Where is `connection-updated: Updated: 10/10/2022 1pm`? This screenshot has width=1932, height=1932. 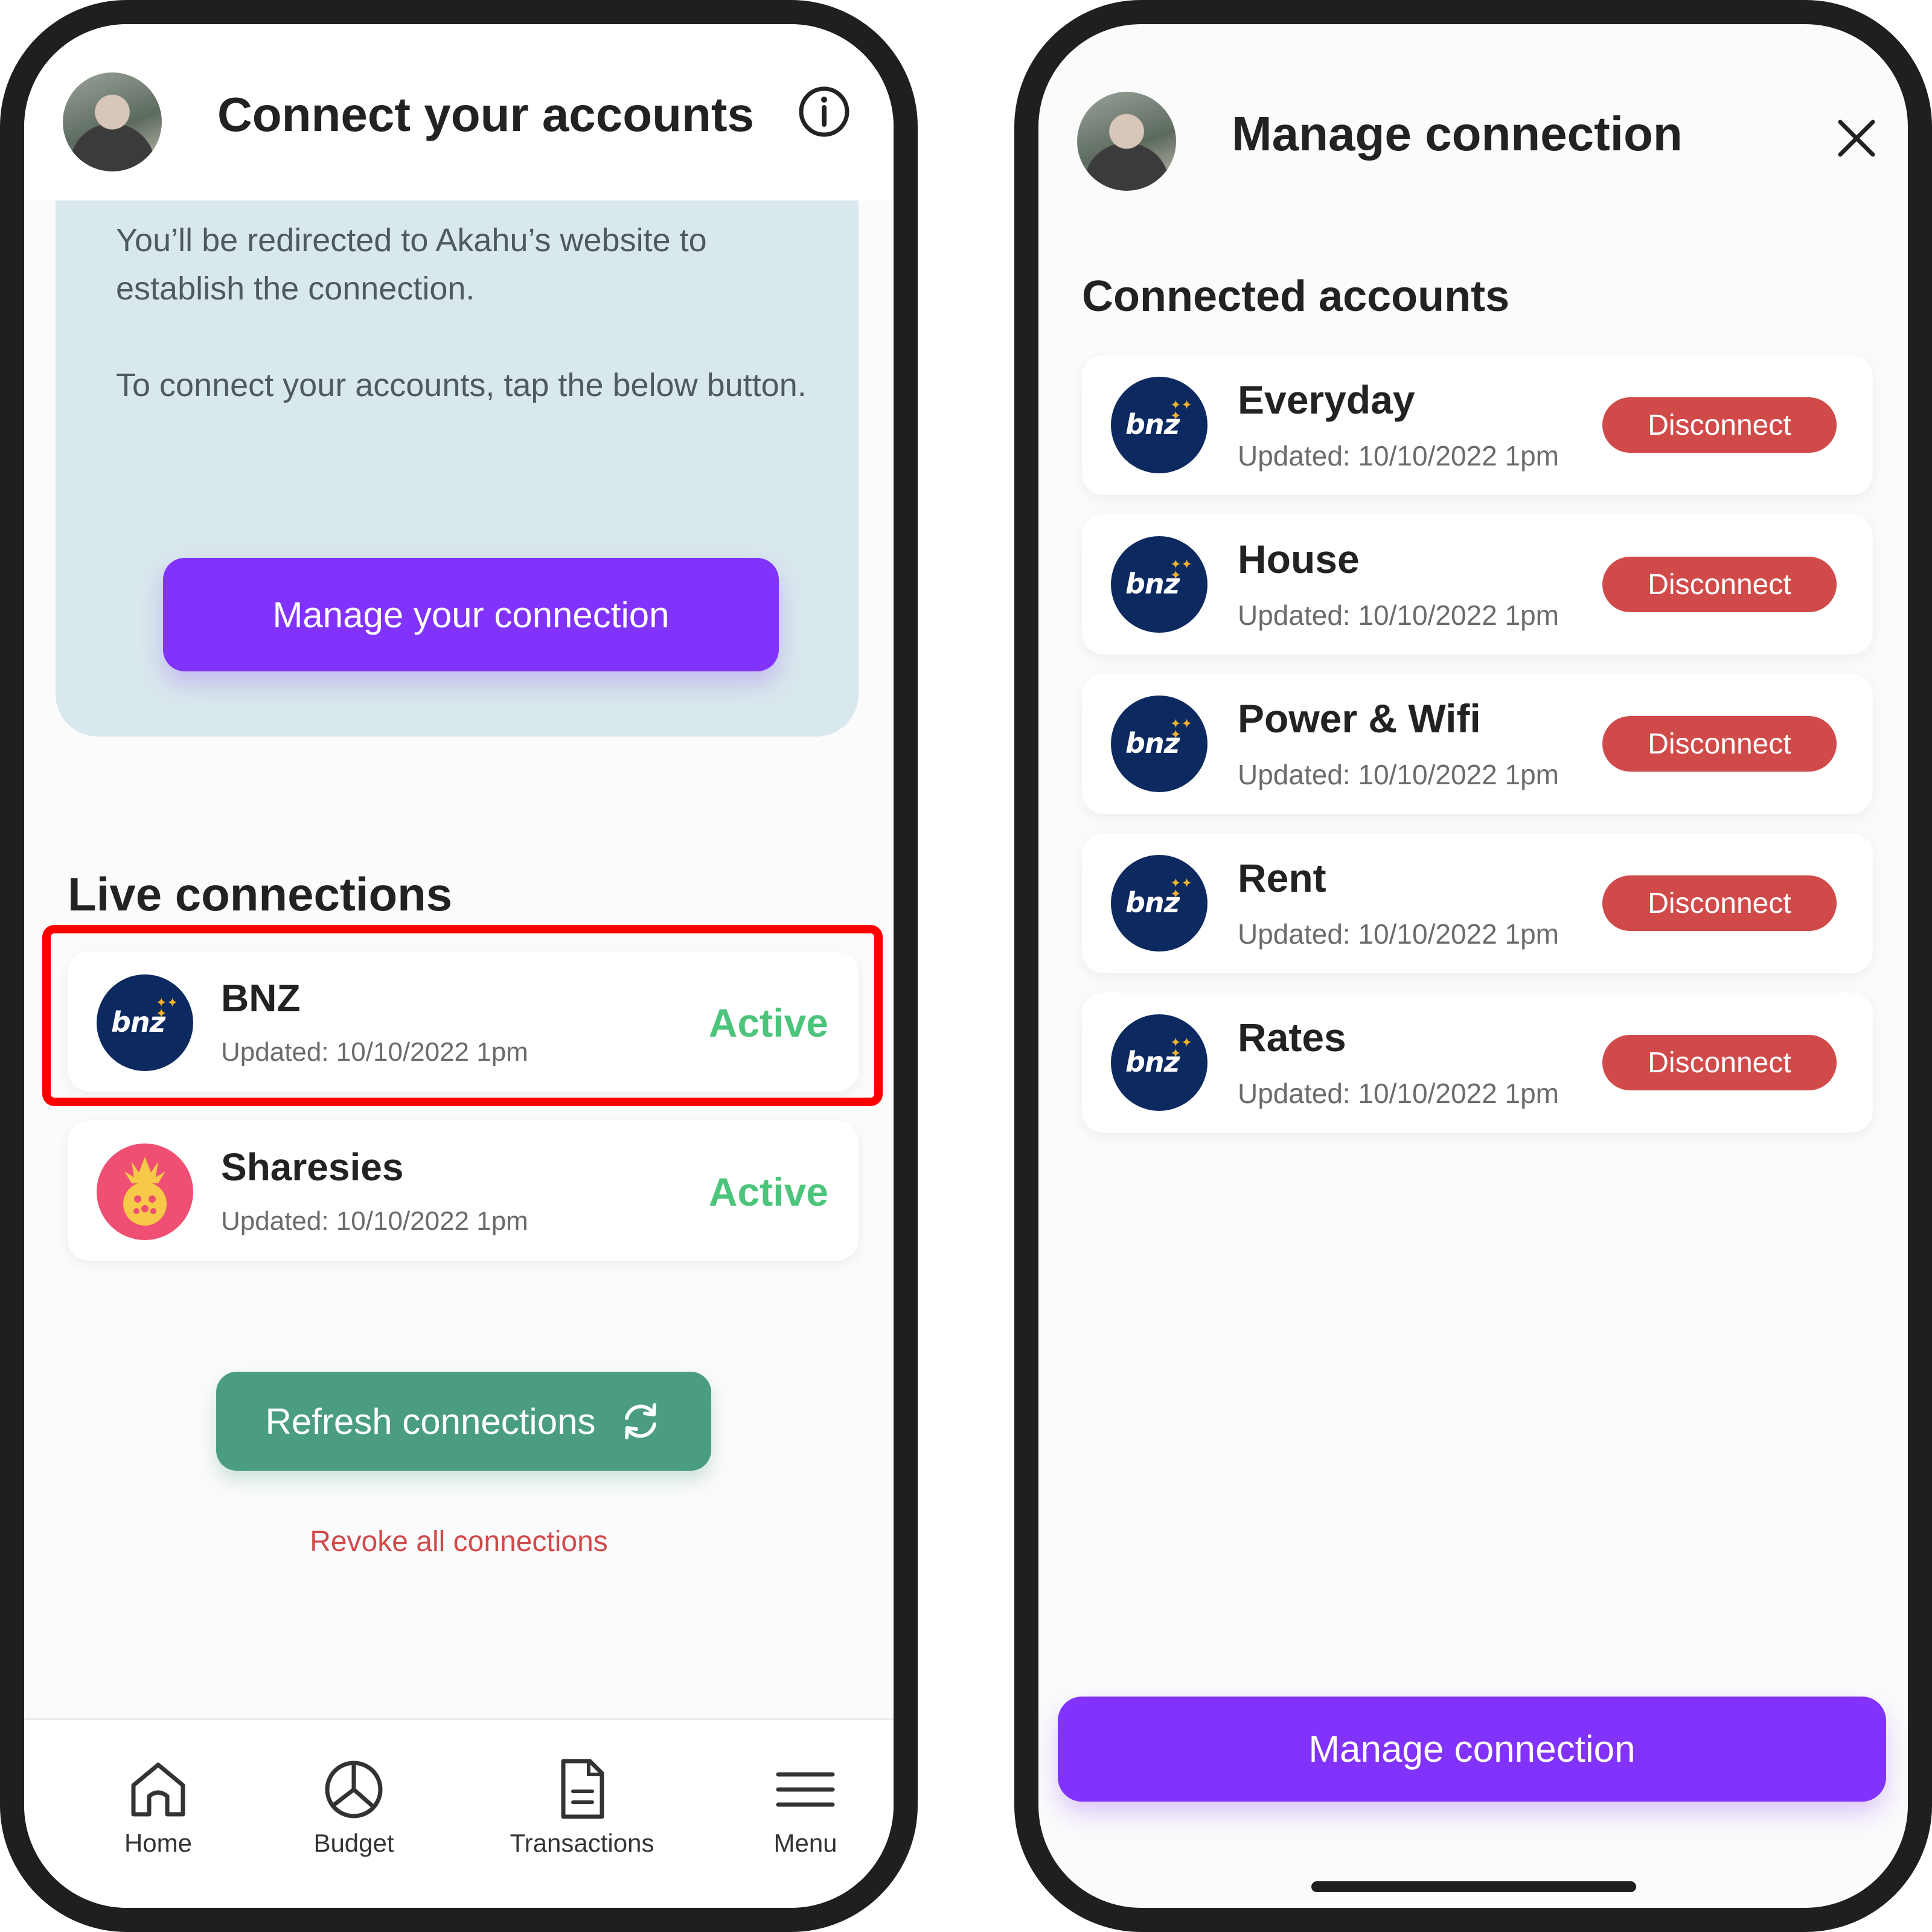
connection-updated: Updated: 10/10/2022 1pm is located at coordinates (374, 1221).